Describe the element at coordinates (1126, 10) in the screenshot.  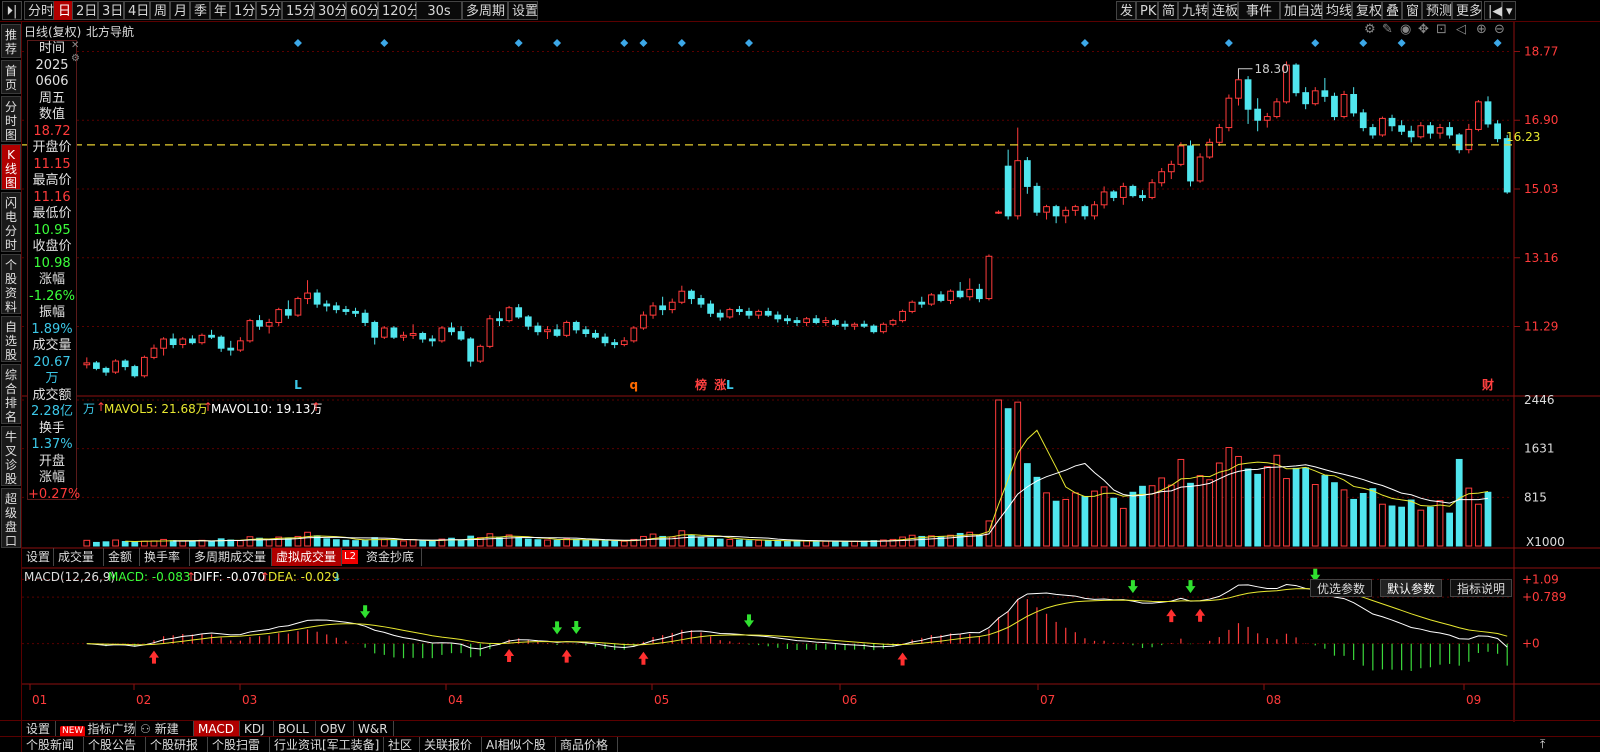
I see `toolbar-tab-0: 发` at that location.